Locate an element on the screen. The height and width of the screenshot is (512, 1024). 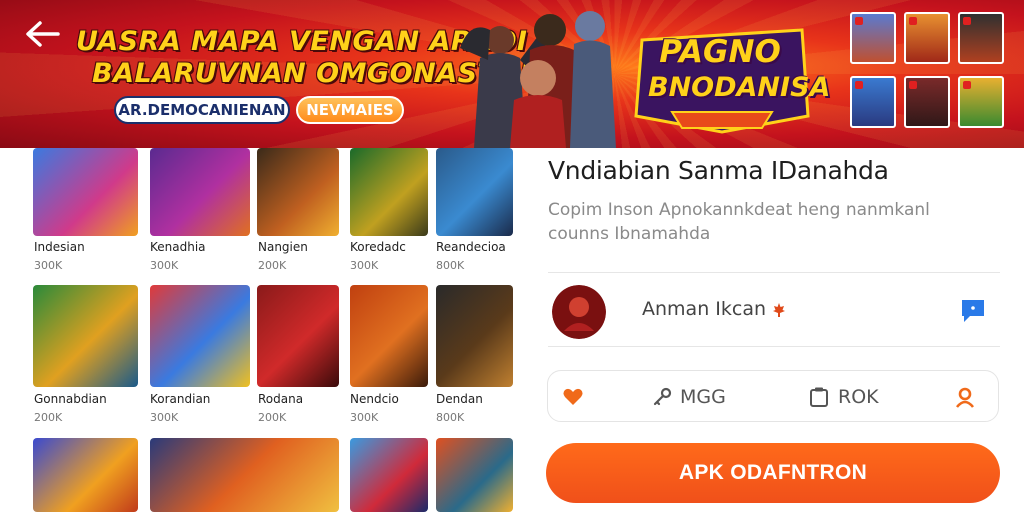
heart-icon is located at coordinates (573, 396).